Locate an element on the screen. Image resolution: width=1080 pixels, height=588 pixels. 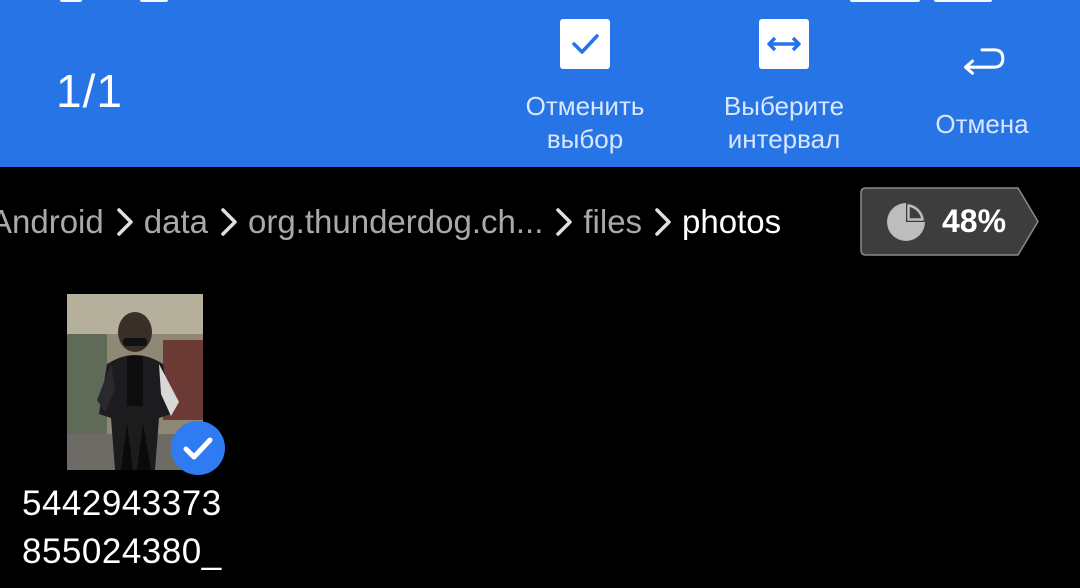
deselect-button: Отменить выбор is located at coordinates (585, 87).